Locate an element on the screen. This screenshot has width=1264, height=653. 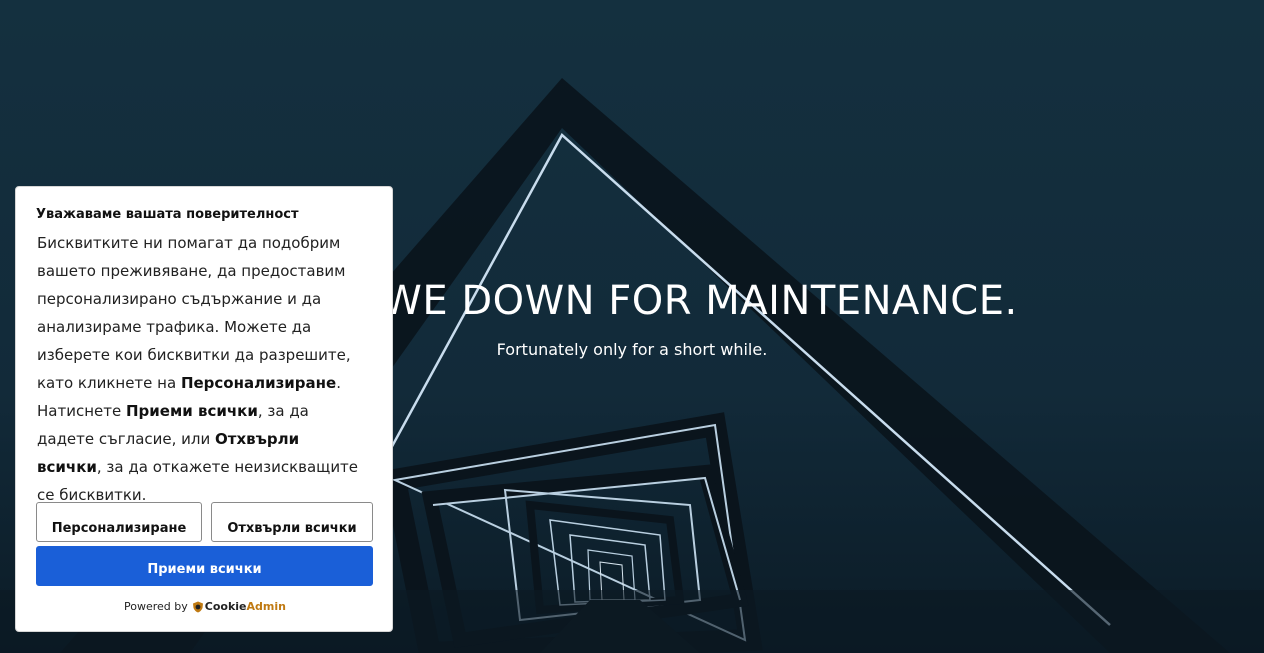
cookieadmin-logo: Cookie Admin is located at coordinates (239, 606).